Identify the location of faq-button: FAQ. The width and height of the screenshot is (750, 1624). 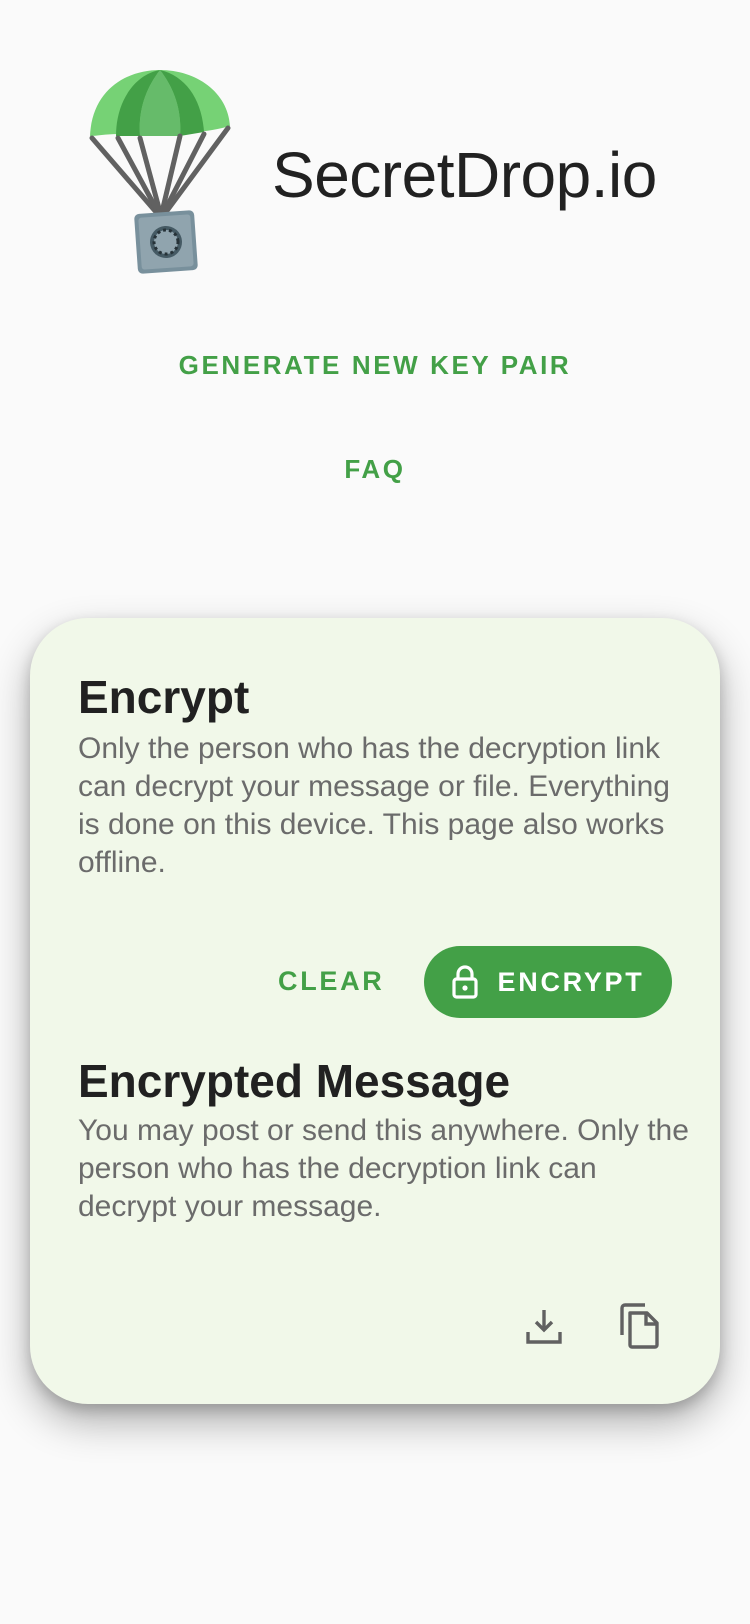
(375, 469).